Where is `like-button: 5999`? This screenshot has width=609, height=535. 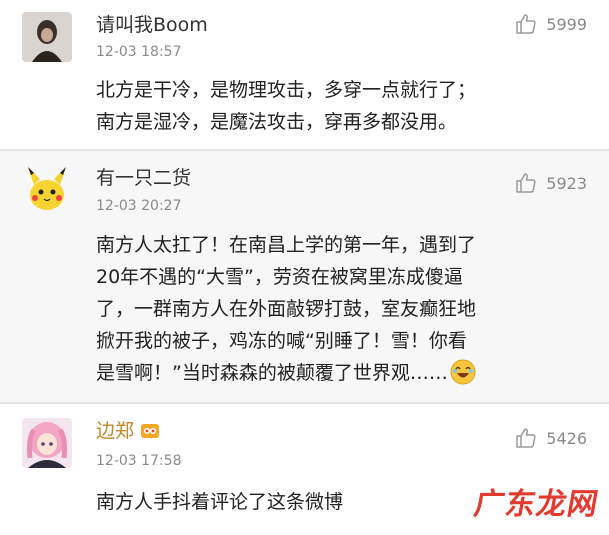
like-button: 5999 is located at coordinates (550, 24).